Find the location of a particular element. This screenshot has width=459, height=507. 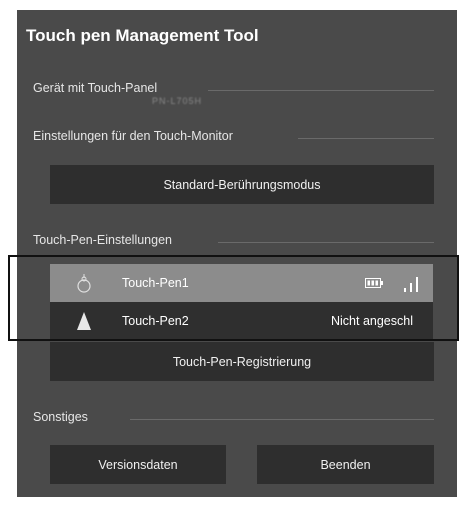

pen-list-underline is located at coordinates (240, 340).